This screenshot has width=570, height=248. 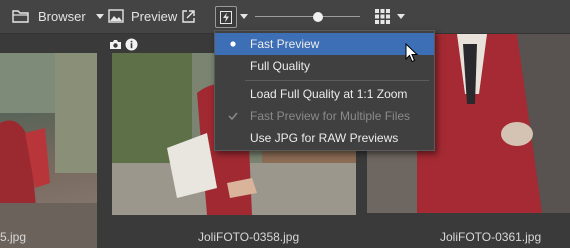 I want to click on menu-item-use-jpg-raw: Use JPG for RAW Previews, so click(x=324, y=138).